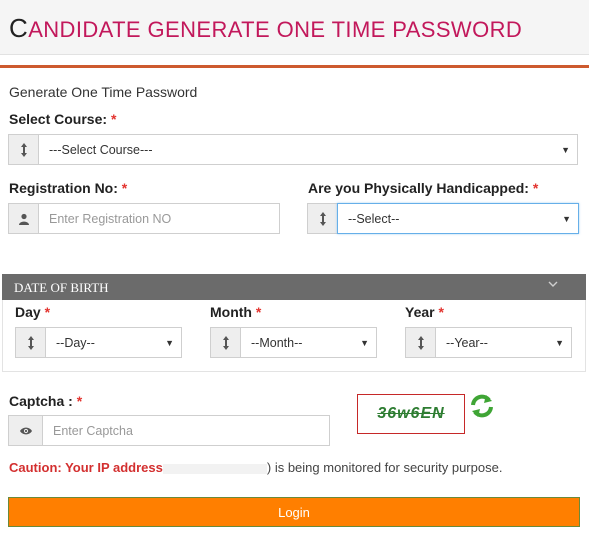  Describe the element at coordinates (553, 284) in the screenshot. I see `chevron-down-icon` at that location.